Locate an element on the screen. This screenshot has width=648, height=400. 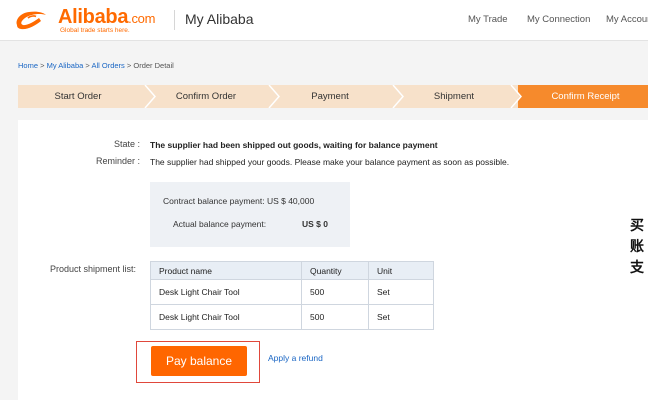
step-confirm-order: Confirm Order is located at coordinates (206, 96).